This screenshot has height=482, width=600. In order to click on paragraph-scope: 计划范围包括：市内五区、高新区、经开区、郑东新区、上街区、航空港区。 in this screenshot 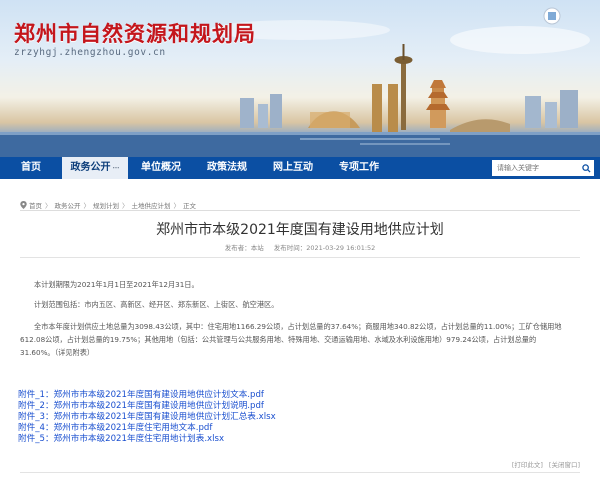, I will do `click(156, 304)`.